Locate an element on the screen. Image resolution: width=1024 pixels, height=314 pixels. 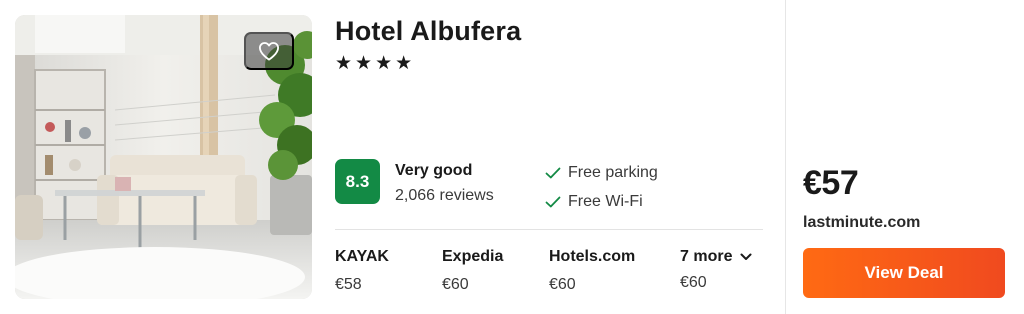
review-count: 2,066 reviews is located at coordinates (444, 196).